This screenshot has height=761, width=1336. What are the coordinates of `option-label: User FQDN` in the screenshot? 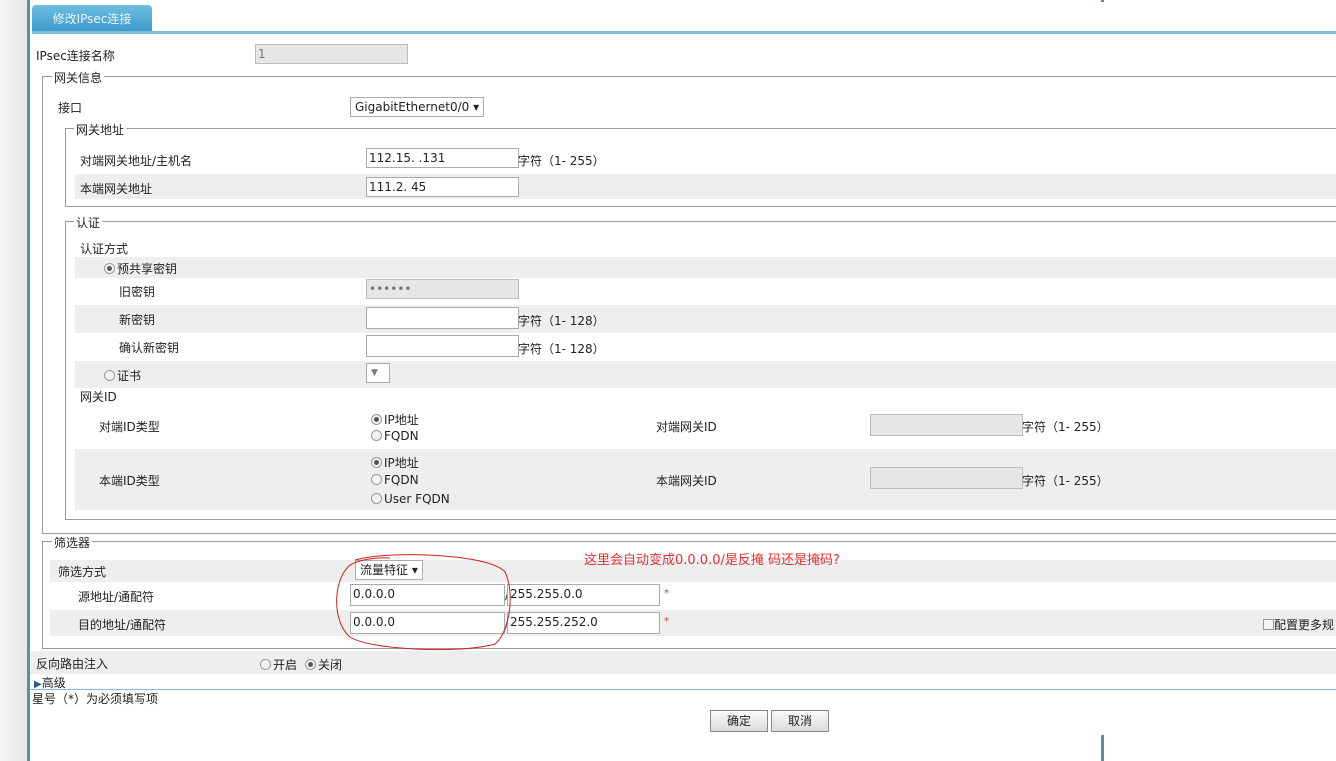 It's located at (417, 499).